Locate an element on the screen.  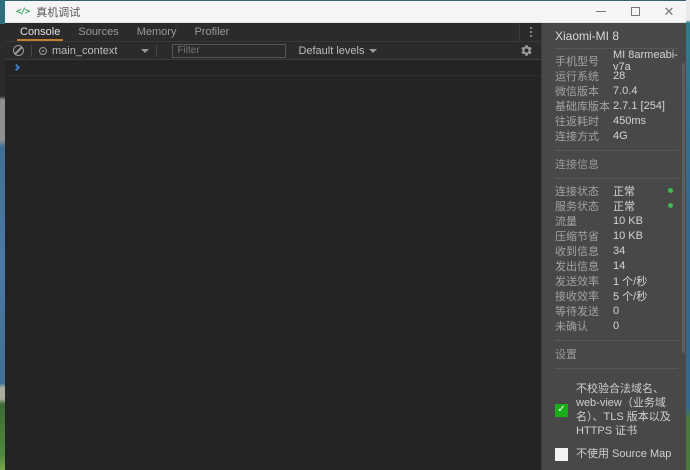
info-row: 连接状态 正常 is located at coordinates (616, 190).